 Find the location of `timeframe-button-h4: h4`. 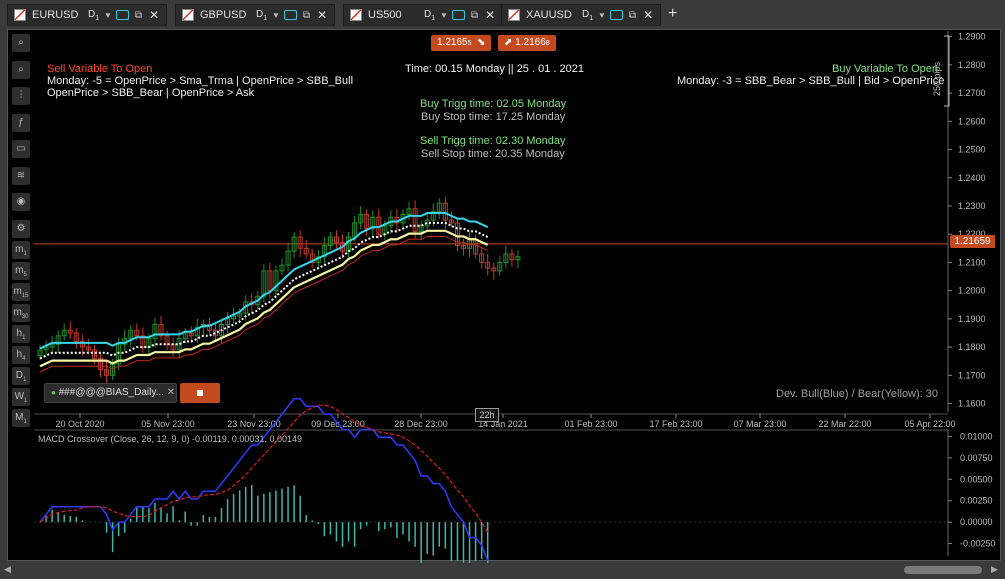

timeframe-button-h4: h4 is located at coordinates (21, 354).